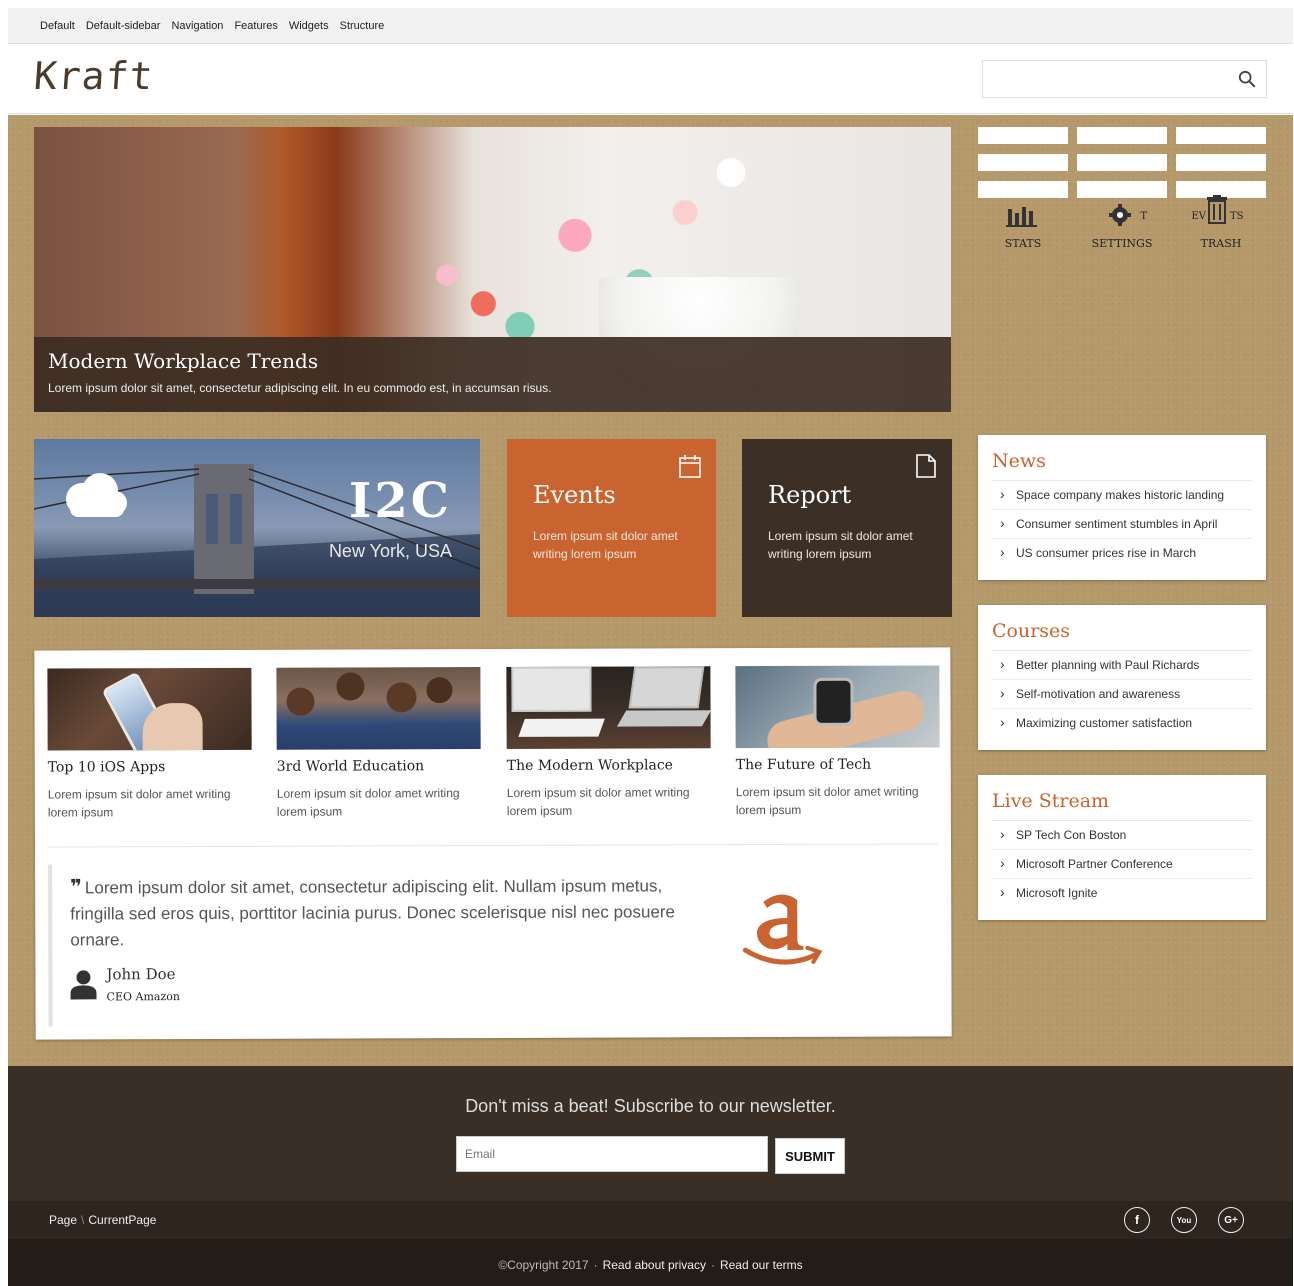  Describe the element at coordinates (1143, 216) in the screenshot. I see `chat-label-fragment: T` at that location.